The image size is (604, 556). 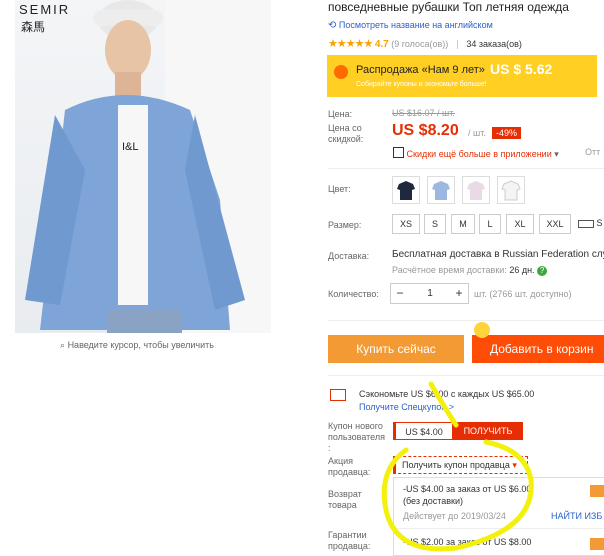 I want to click on chevron-down-icon: ▾, so click(x=556, y=154).